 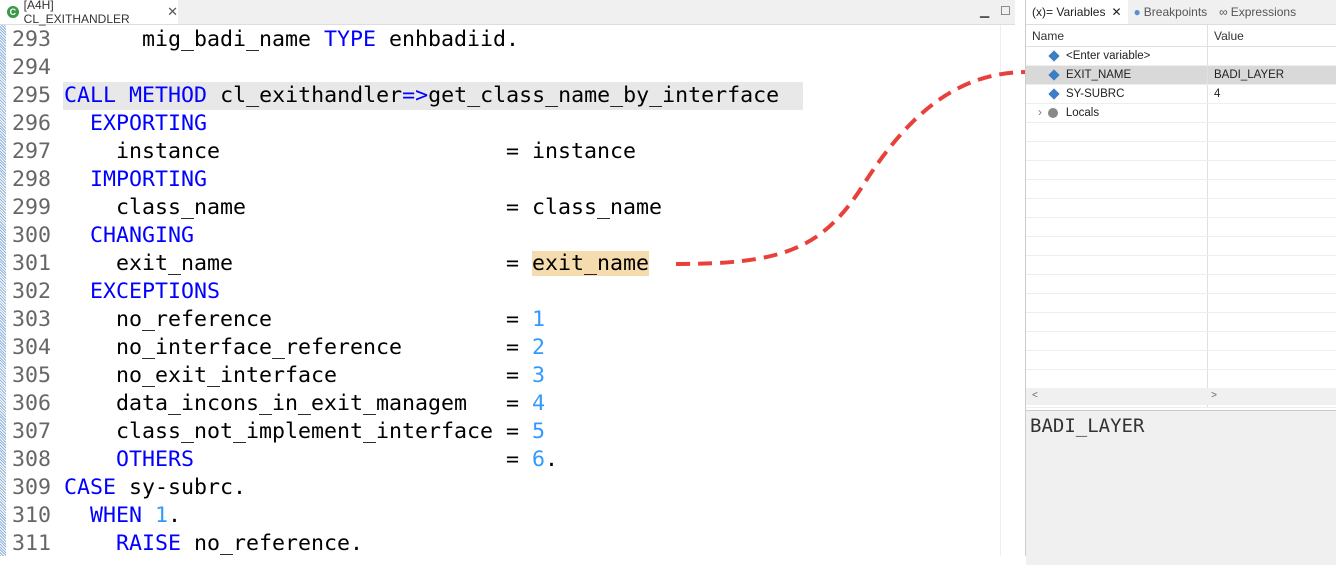 What do you see at coordinates (1108, 56) in the screenshot?
I see `variable-name-text: <Enter variable>` at bounding box center [1108, 56].